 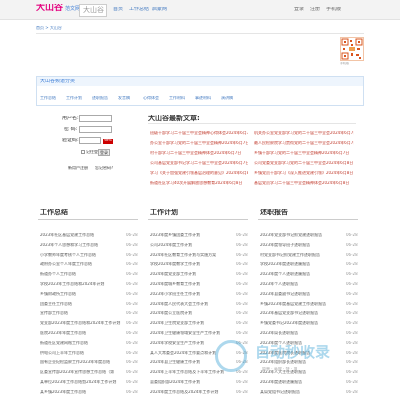 What do you see at coordinates (302, 274) in the screenshot?
I see `list-item: 2023年度个人述职述廉报告` at bounding box center [302, 274].